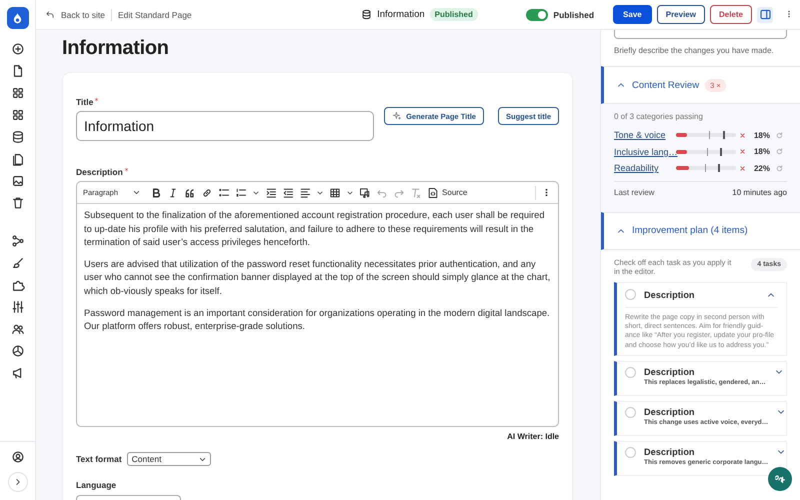 This screenshot has height=500, width=800. I want to click on paragraph: Password management is an important consideration for organizations operating in the modern digital landscape. Our platform offers robust, enterprise-grade solutions., so click(317, 320).